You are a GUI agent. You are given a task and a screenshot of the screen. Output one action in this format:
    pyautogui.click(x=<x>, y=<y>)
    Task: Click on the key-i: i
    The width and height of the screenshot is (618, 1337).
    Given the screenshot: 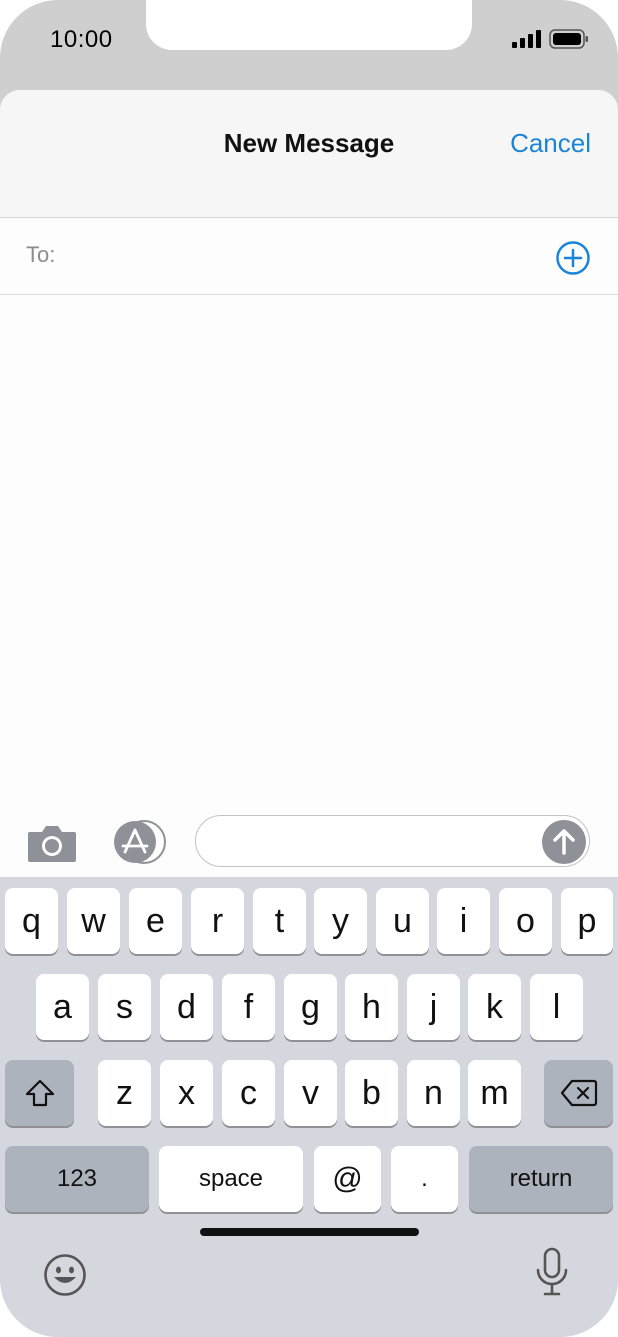 What is the action you would take?
    pyautogui.click(x=463, y=921)
    